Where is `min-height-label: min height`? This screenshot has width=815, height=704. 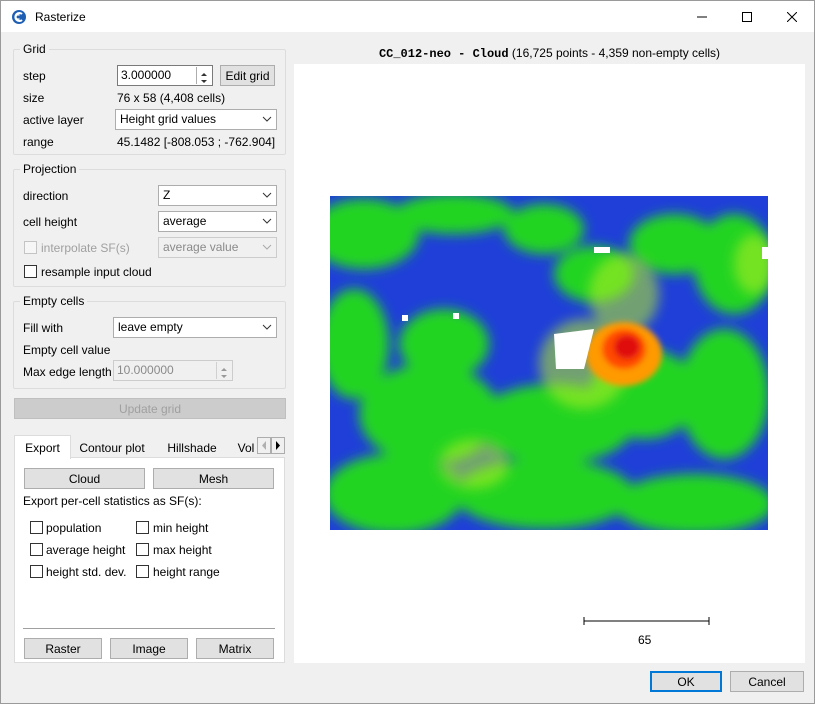
min-height-label: min height is located at coordinates (181, 528).